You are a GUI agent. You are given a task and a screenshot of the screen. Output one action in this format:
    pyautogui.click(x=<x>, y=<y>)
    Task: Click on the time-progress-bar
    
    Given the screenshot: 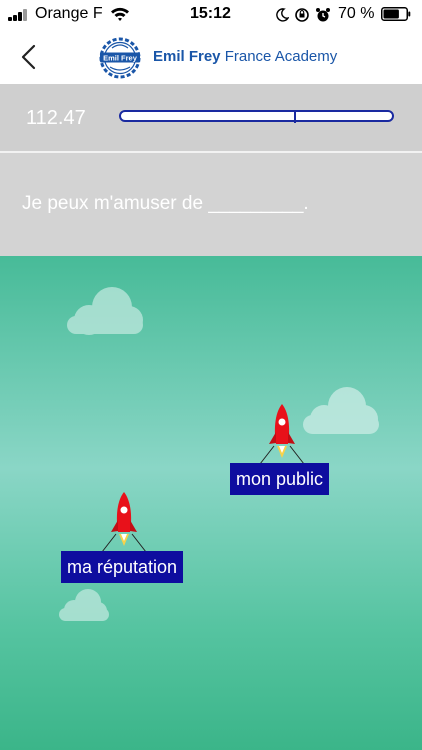 What is the action you would take?
    pyautogui.click(x=256, y=116)
    